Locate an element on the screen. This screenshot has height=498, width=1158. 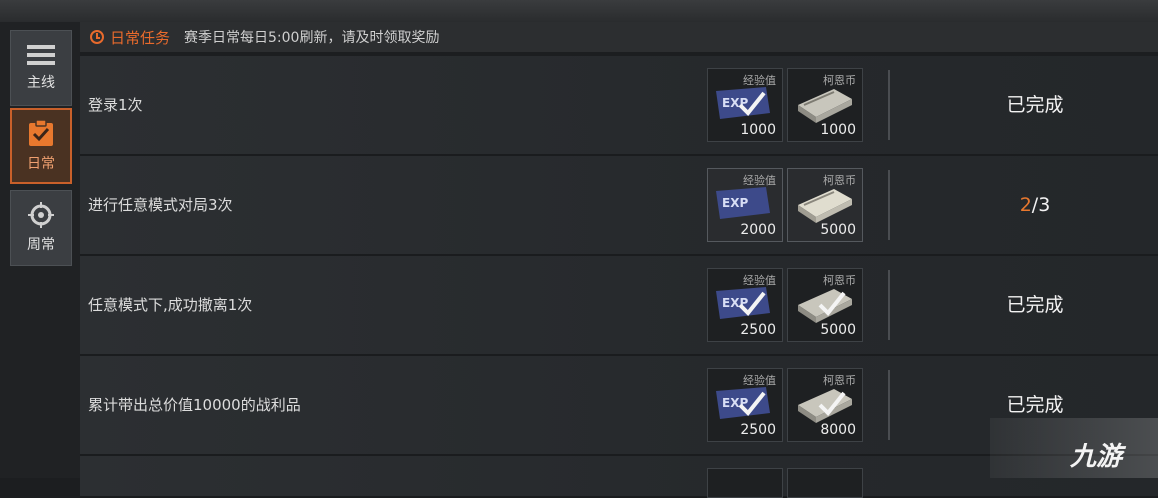
tab-daily-label: 日常 is located at coordinates (41, 164).